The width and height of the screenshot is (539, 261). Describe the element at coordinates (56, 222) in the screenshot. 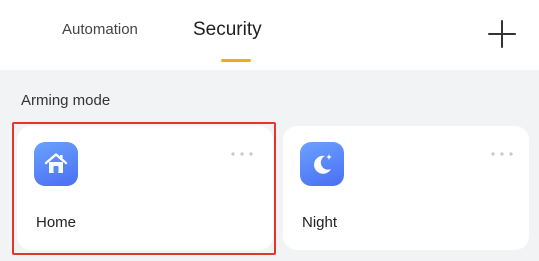

I see `arming-mode-label-home: Home` at that location.